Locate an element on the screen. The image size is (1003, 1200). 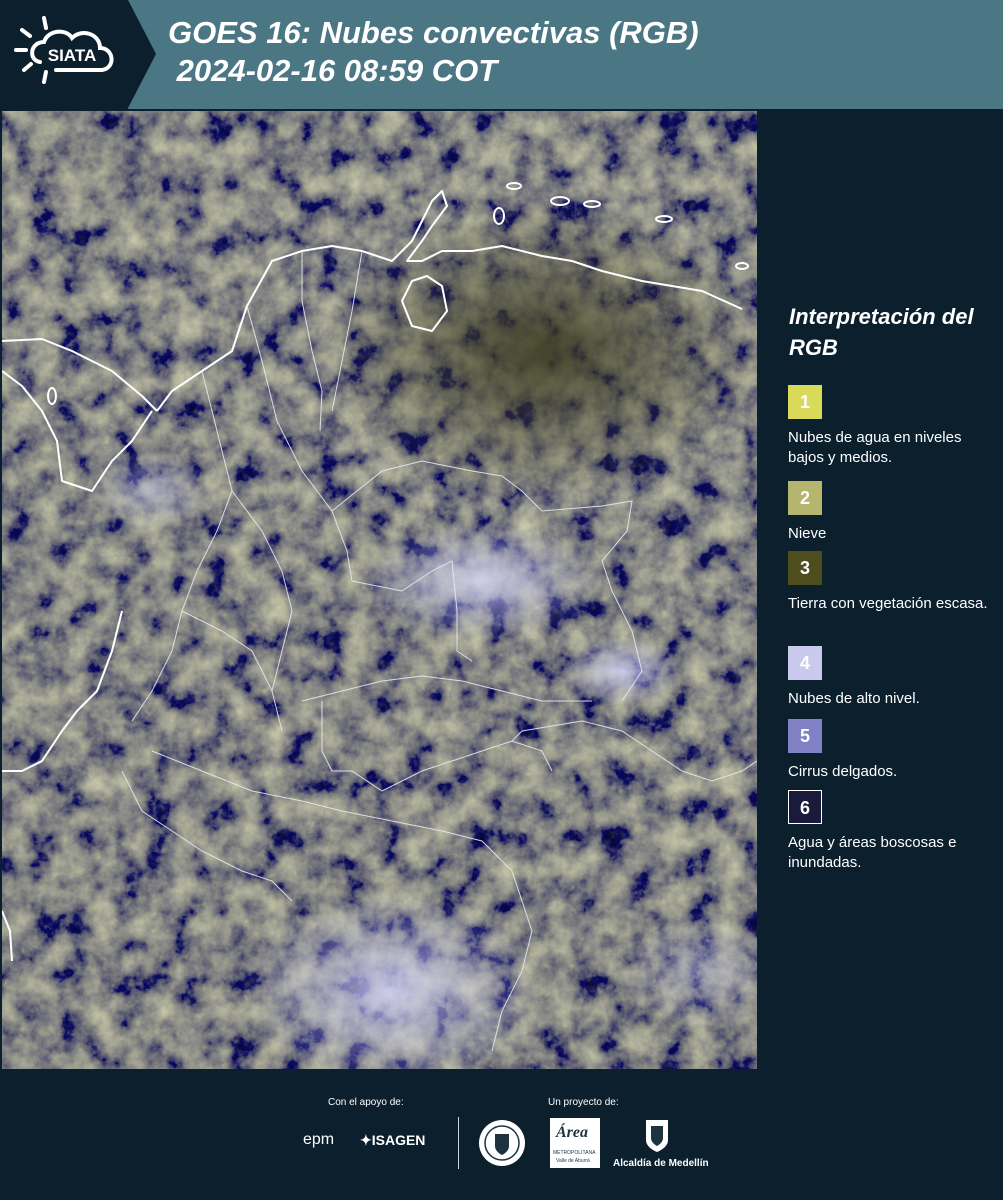
alcaldia-logo: Alcaldía de Medellín is located at coordinates (661, 1163).